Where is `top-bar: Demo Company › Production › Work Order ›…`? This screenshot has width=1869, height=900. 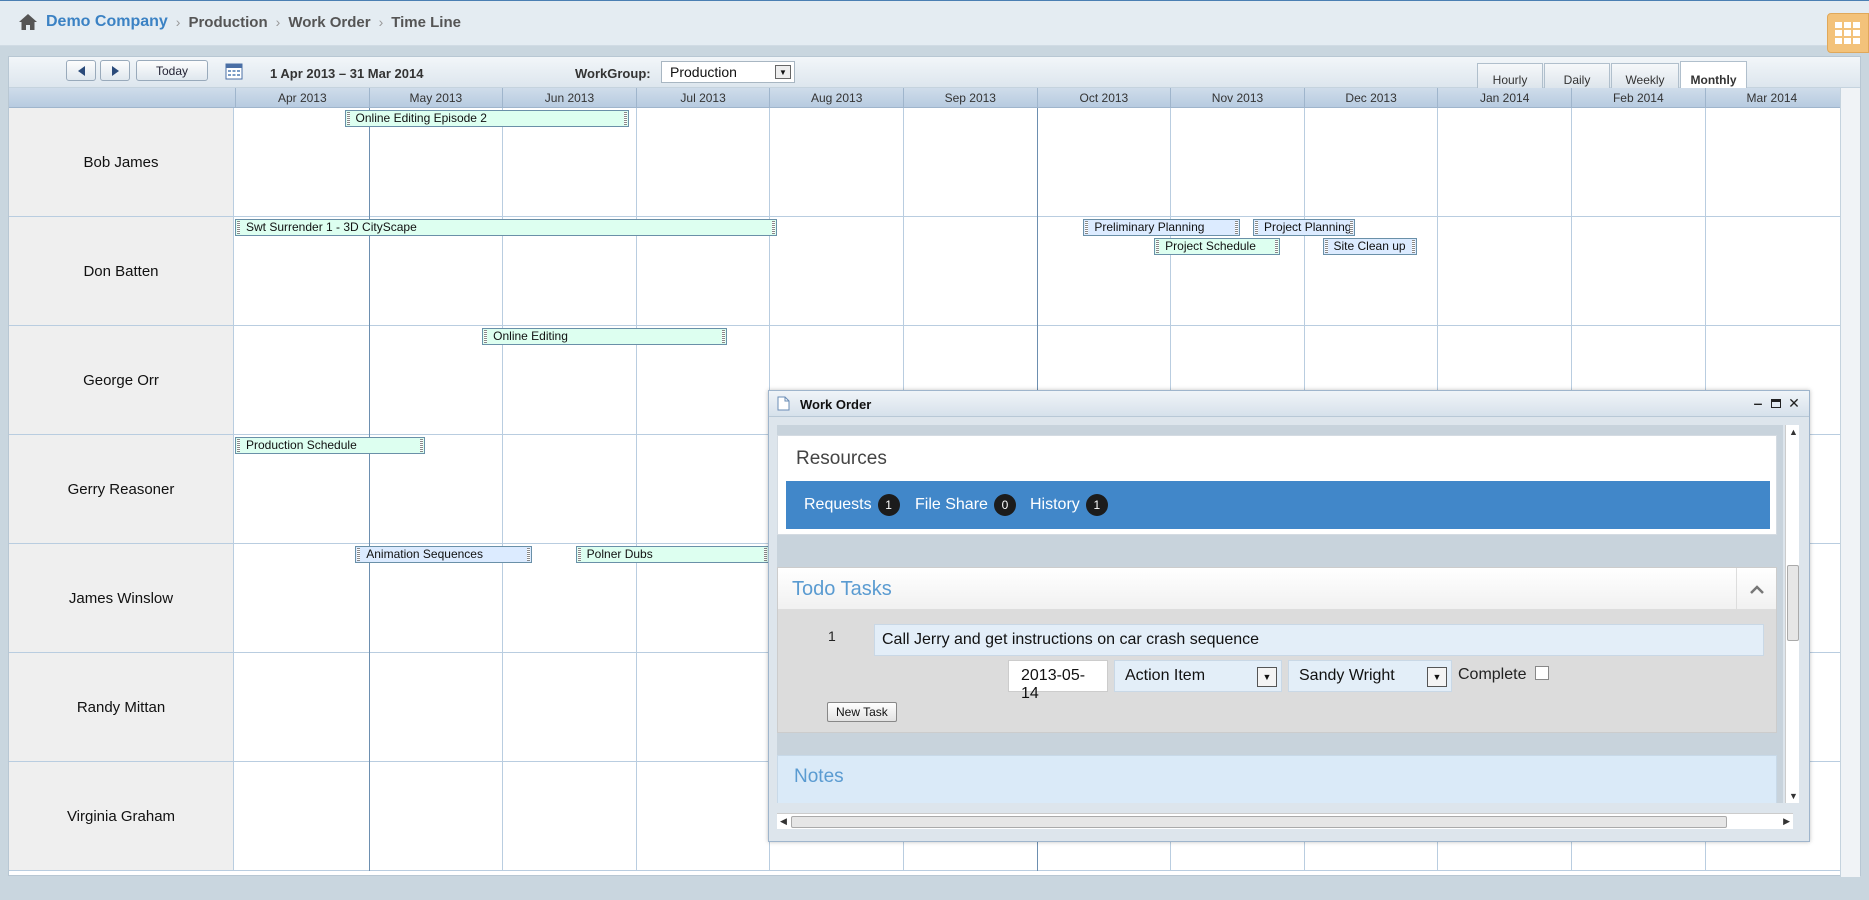 top-bar: Demo Company › Production › Work Order ›… is located at coordinates (934, 26).